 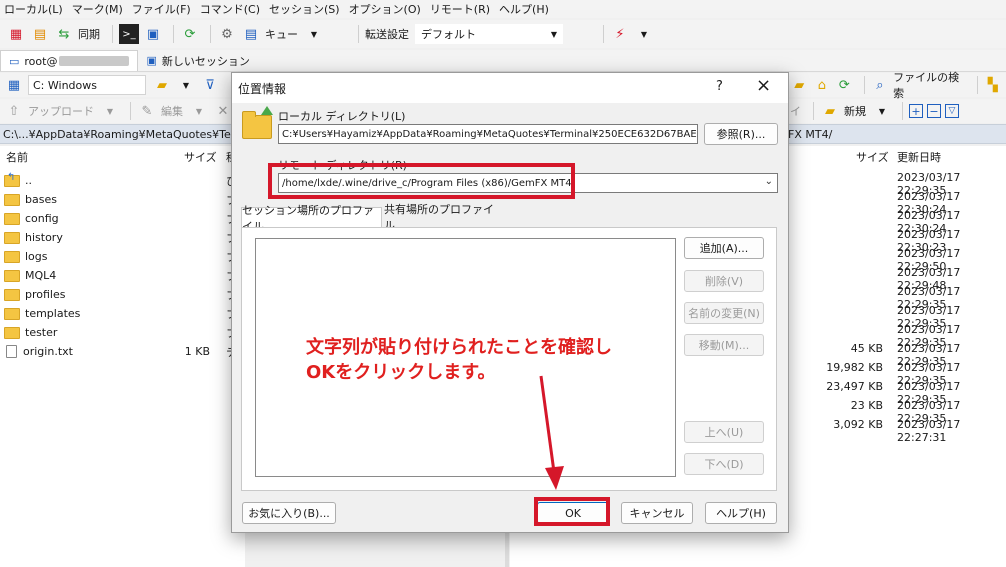 I want to click on menu-local: ローカル(L), so click(x=33, y=9).